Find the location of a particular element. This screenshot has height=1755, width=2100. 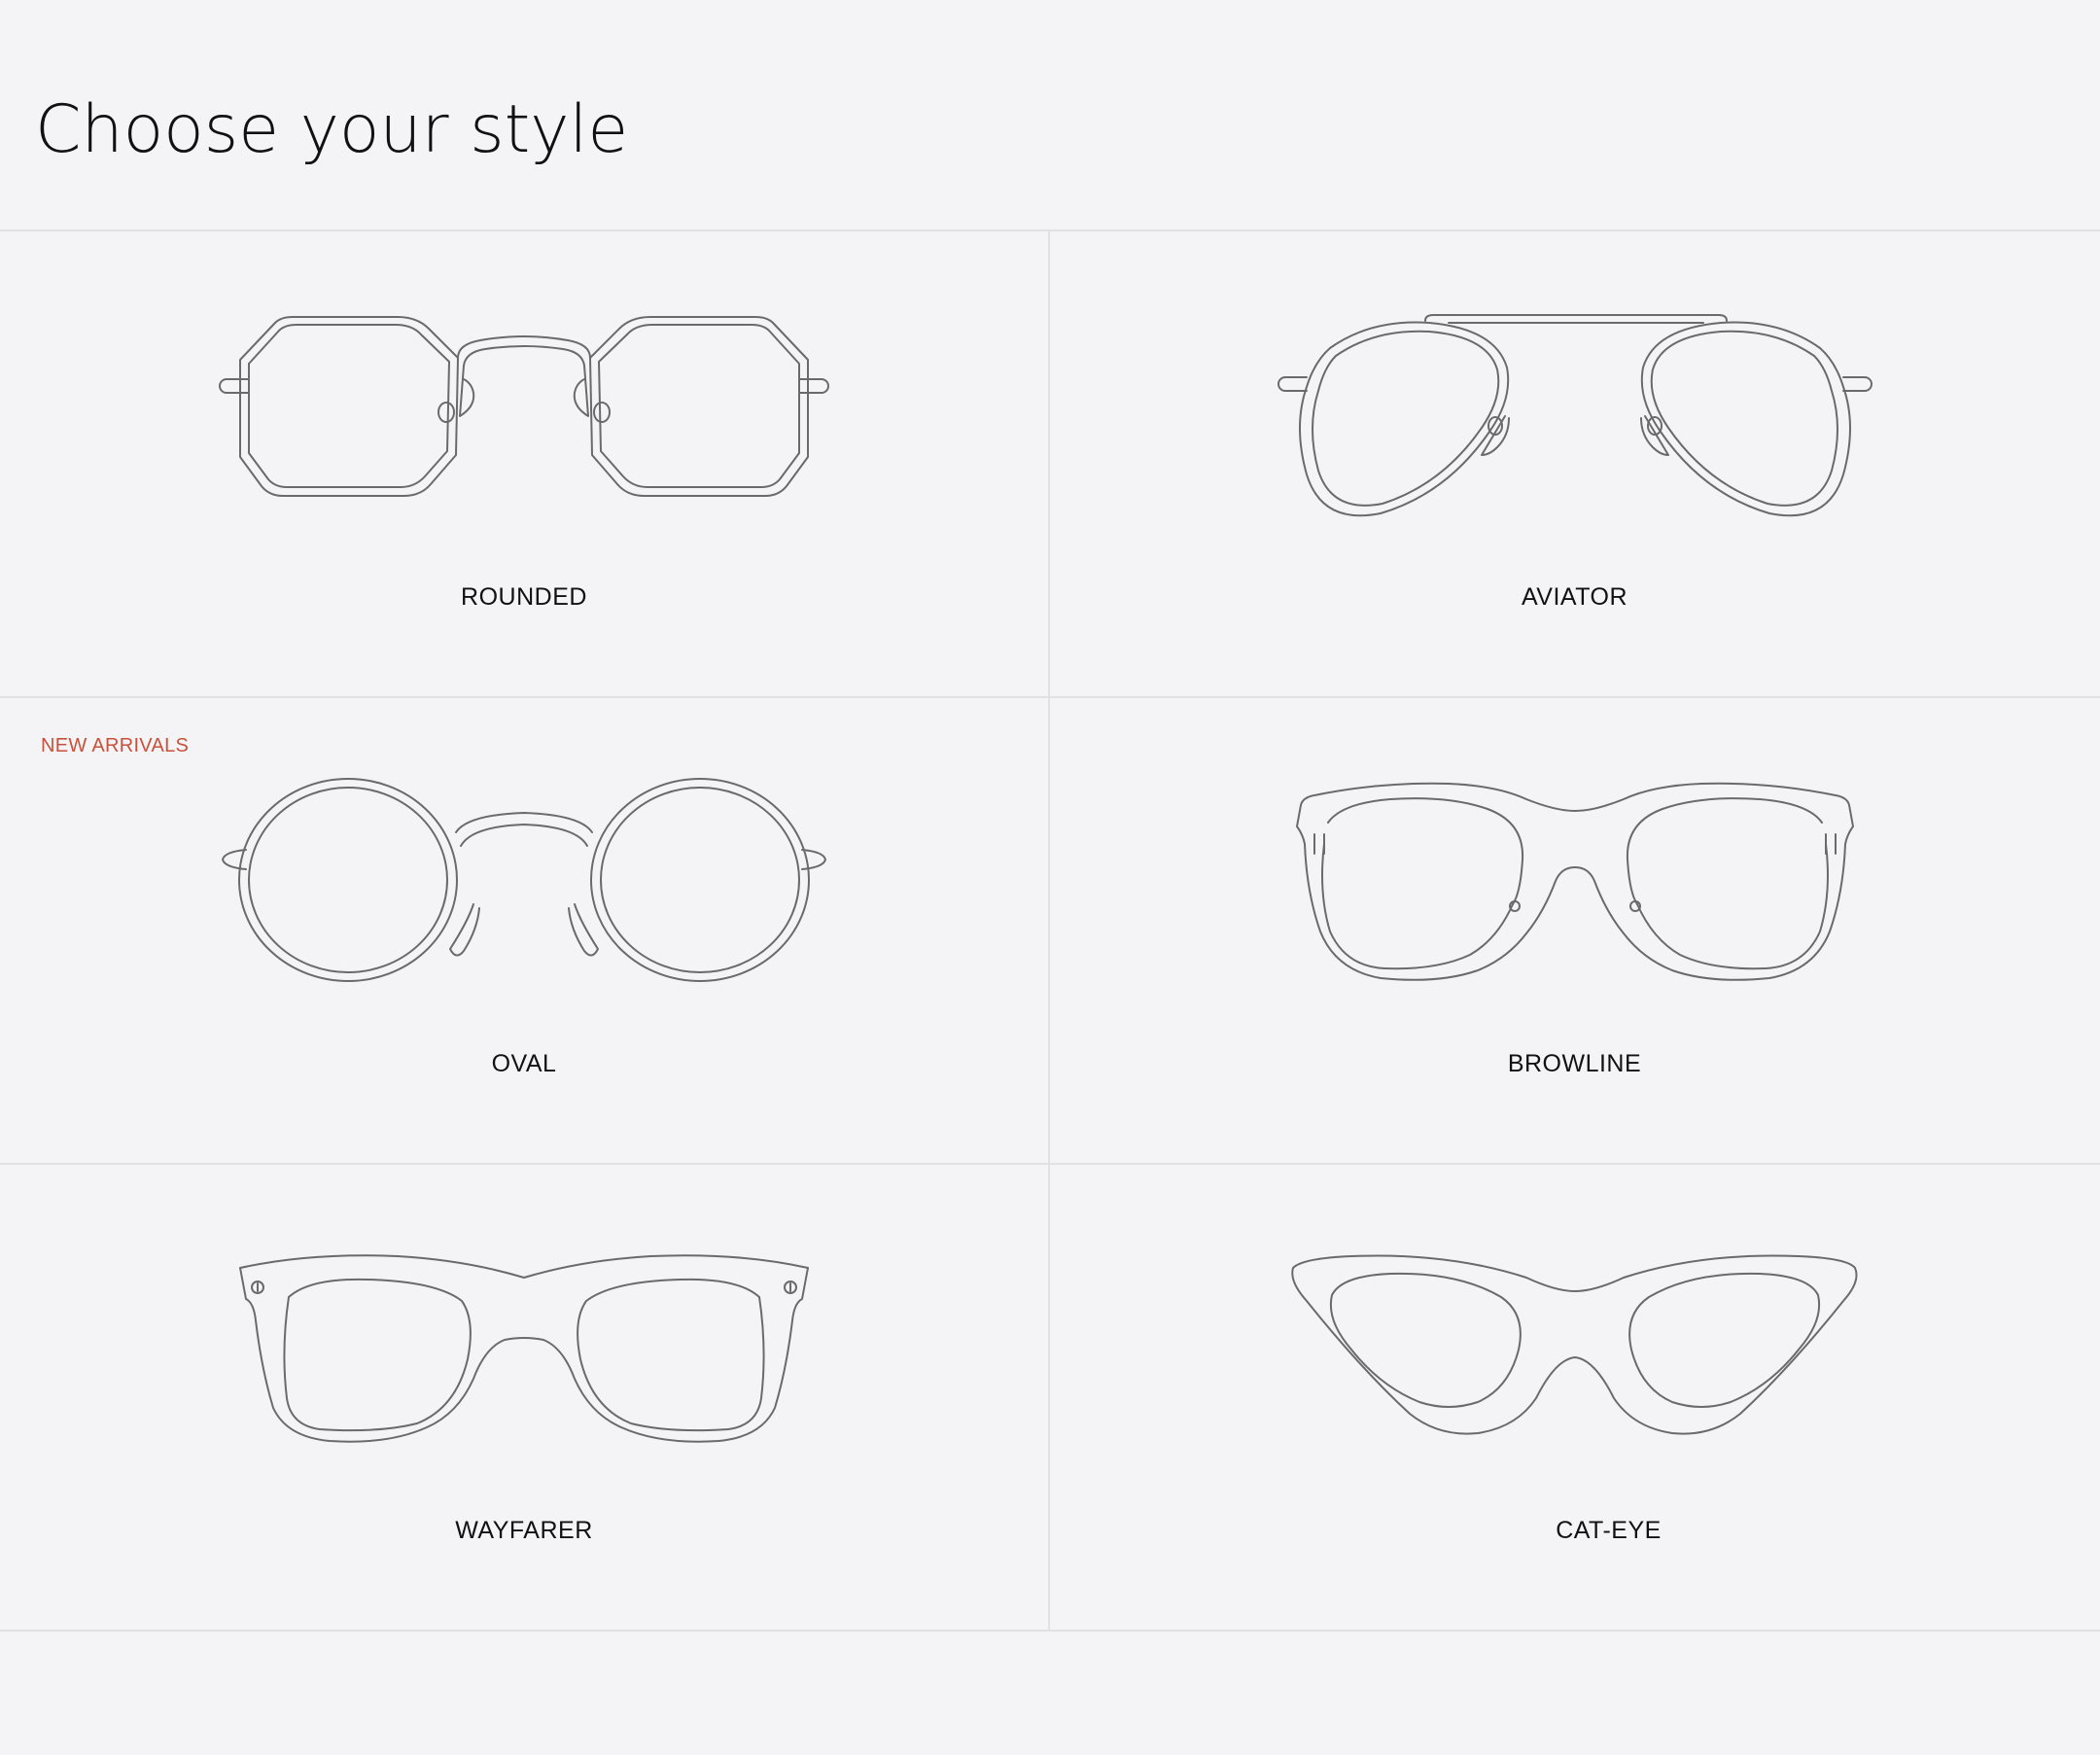

style-label: BROWLINE is located at coordinates (1574, 1063).